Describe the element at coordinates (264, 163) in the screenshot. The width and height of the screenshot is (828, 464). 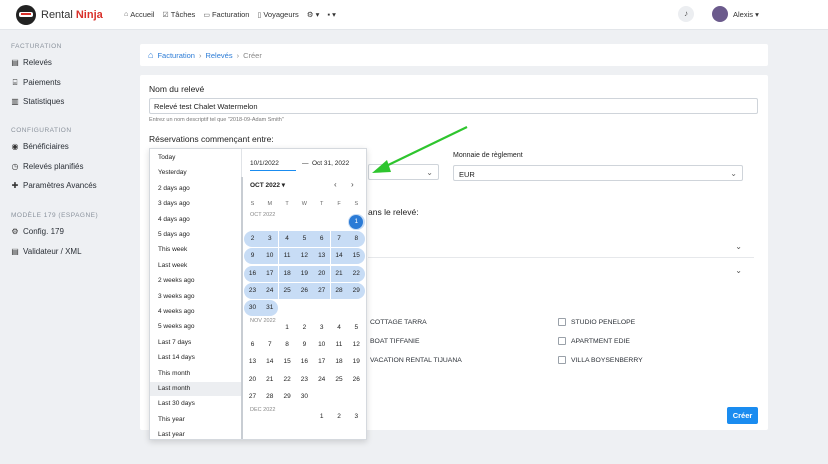
I see `start-date-input: 10/1/2022` at that location.